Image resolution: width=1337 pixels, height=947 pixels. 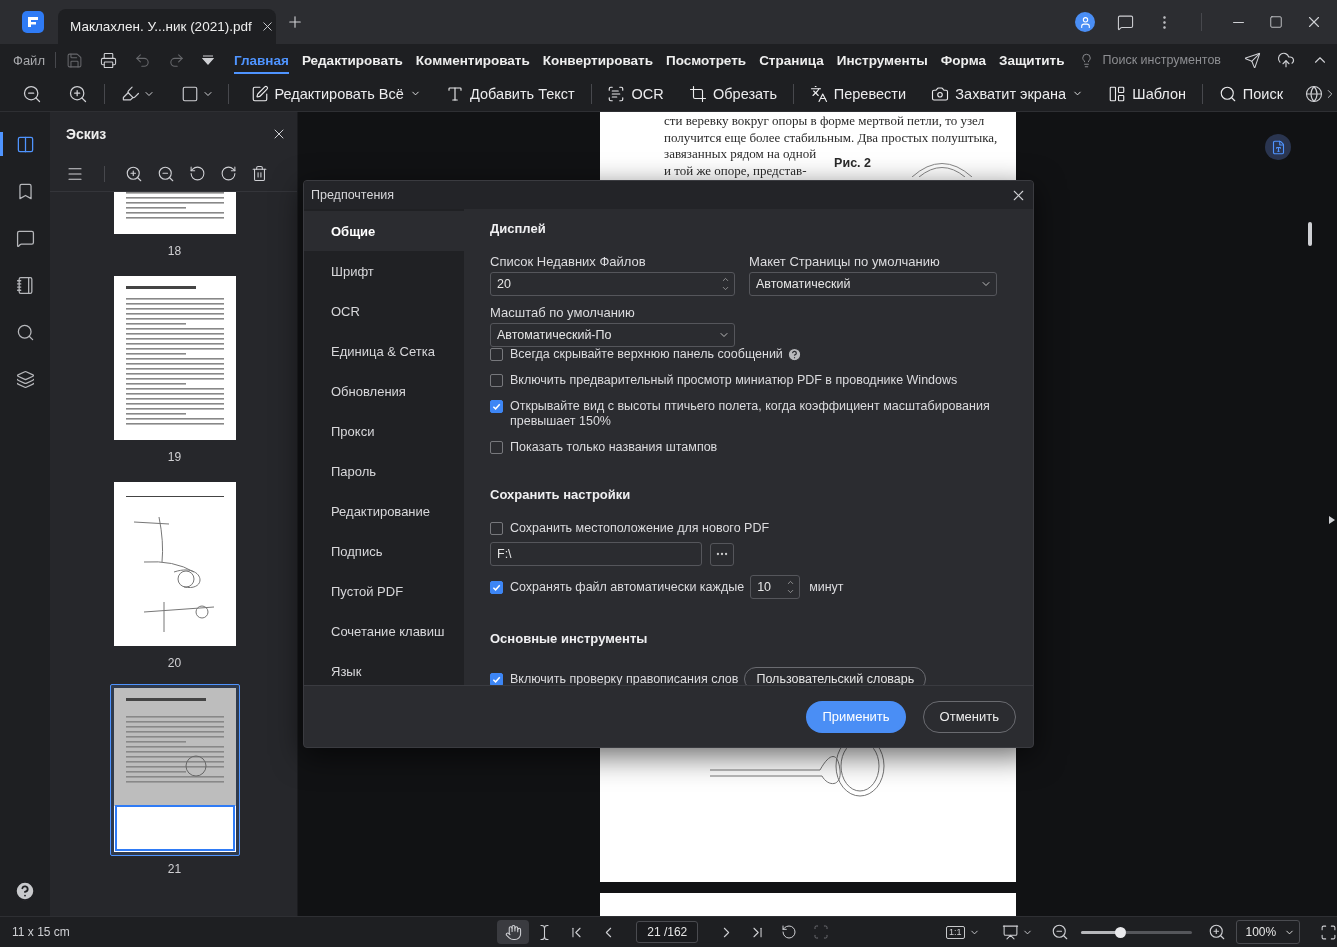 I want to click on toolbar-button: Перевести, so click(x=857, y=93).